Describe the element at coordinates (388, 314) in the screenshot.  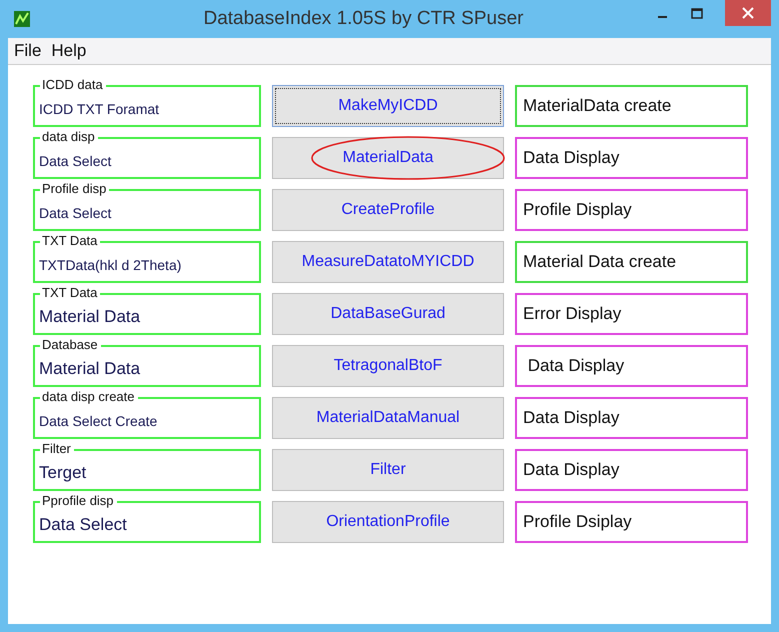
I see `action-button: DataBaseGurad` at that location.